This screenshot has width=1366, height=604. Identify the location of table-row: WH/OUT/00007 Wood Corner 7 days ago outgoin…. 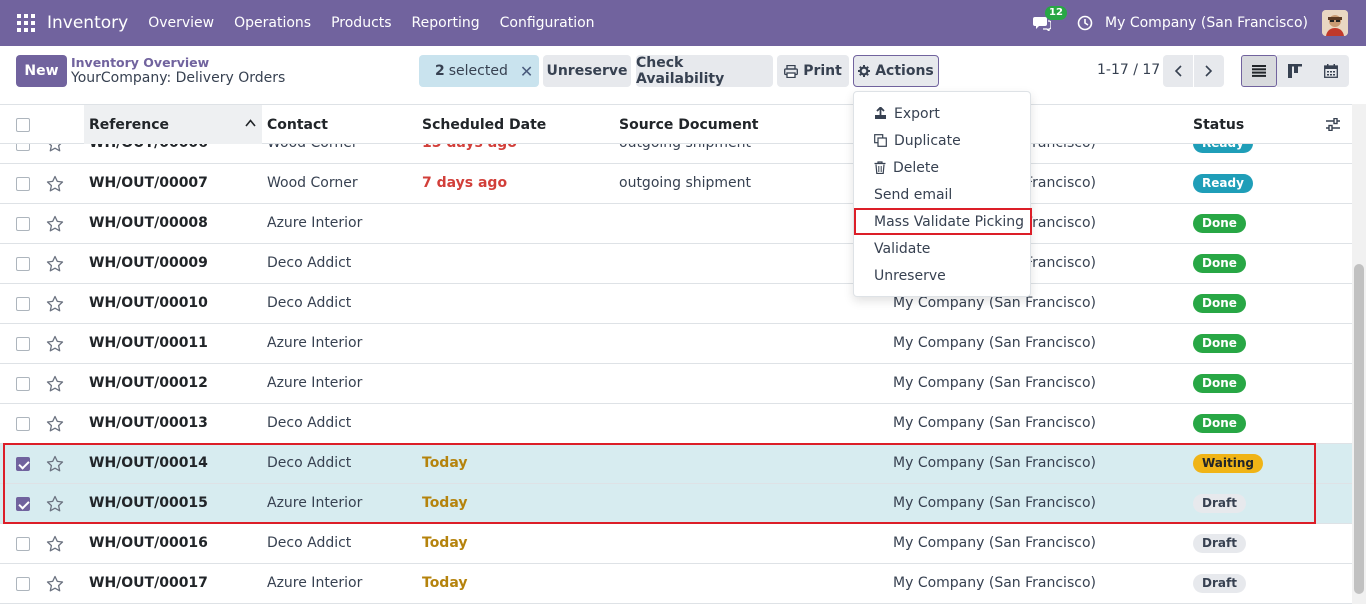
(676, 184).